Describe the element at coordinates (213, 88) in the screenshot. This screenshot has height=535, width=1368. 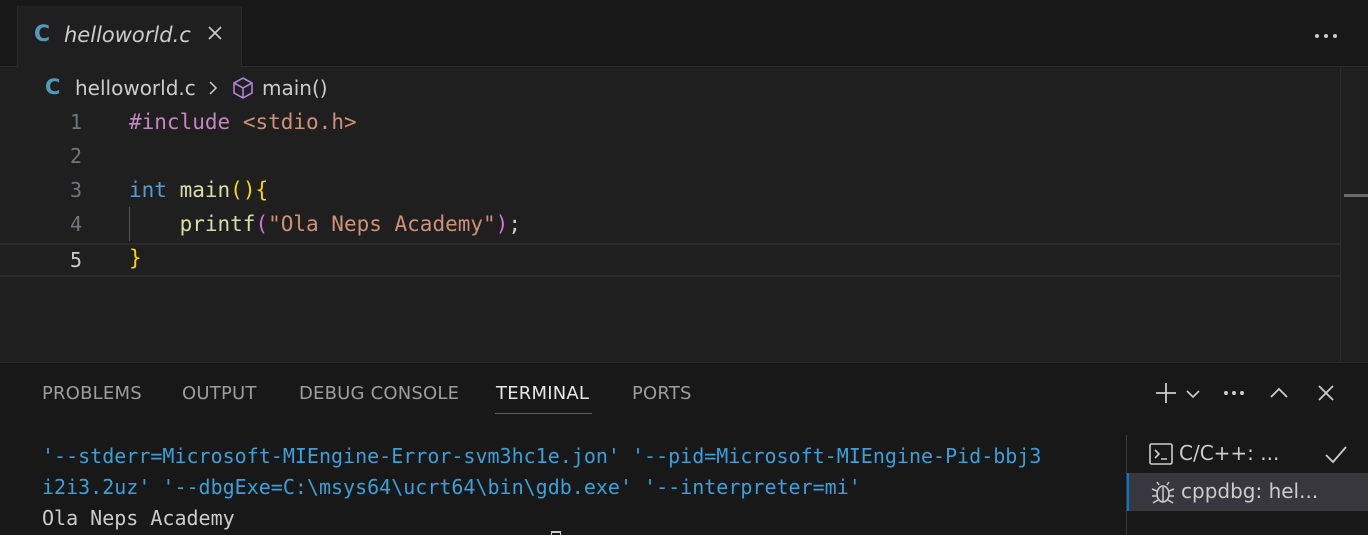
I see `chevron-right-icon` at that location.